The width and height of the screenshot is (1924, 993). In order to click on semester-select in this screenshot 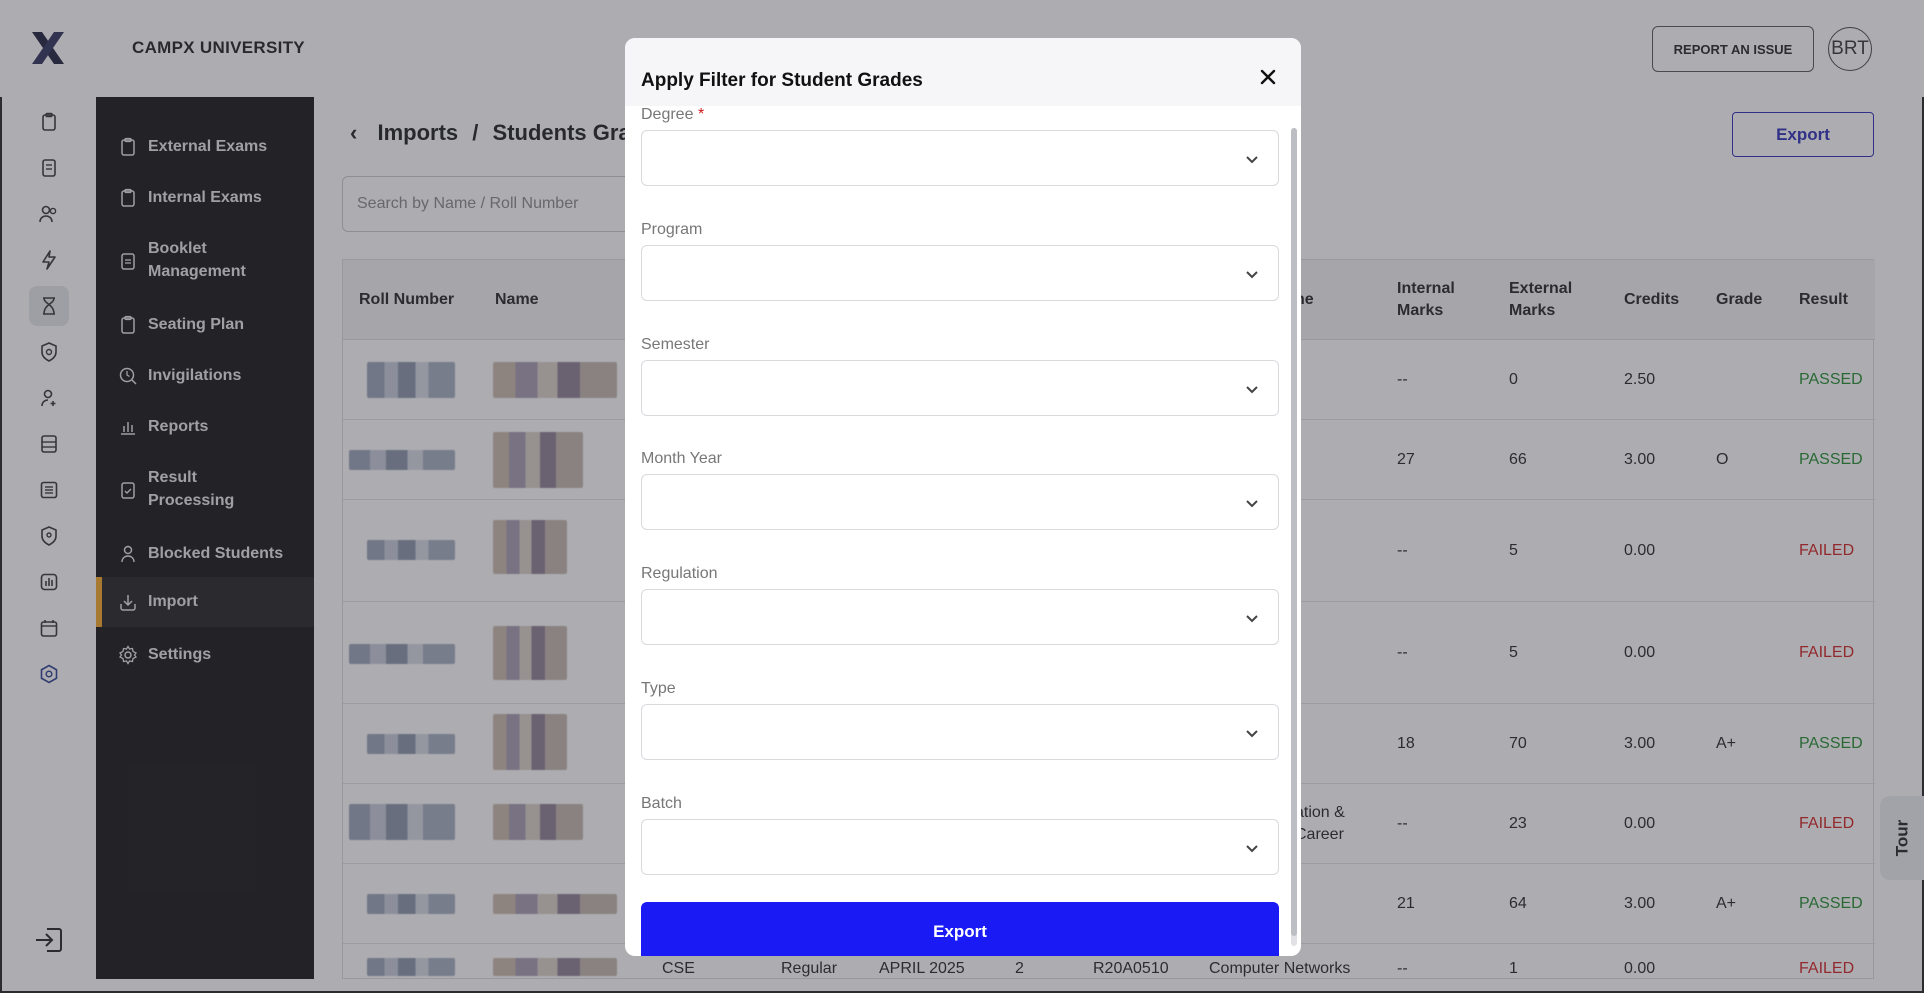, I will do `click(960, 388)`.